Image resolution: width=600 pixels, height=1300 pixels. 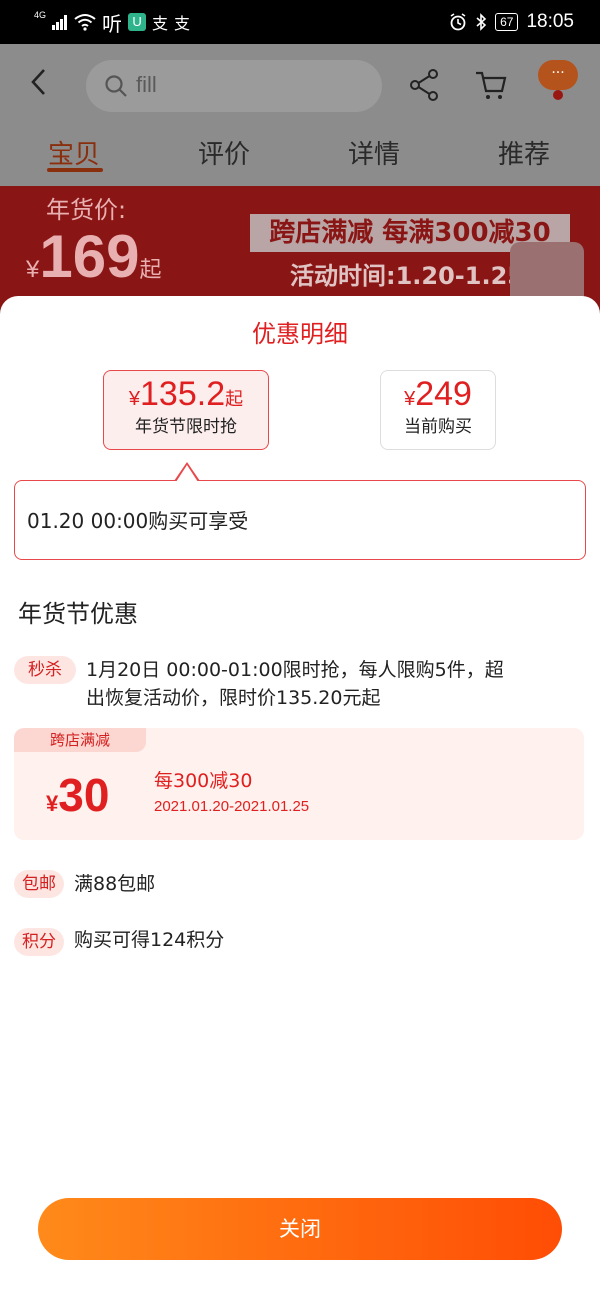 I want to click on back-button, so click(x=44, y=86).